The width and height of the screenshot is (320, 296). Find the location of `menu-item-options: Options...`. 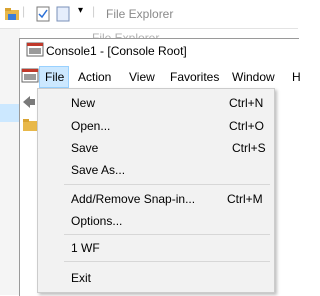

menu-item-options: Options... is located at coordinates (96, 221).